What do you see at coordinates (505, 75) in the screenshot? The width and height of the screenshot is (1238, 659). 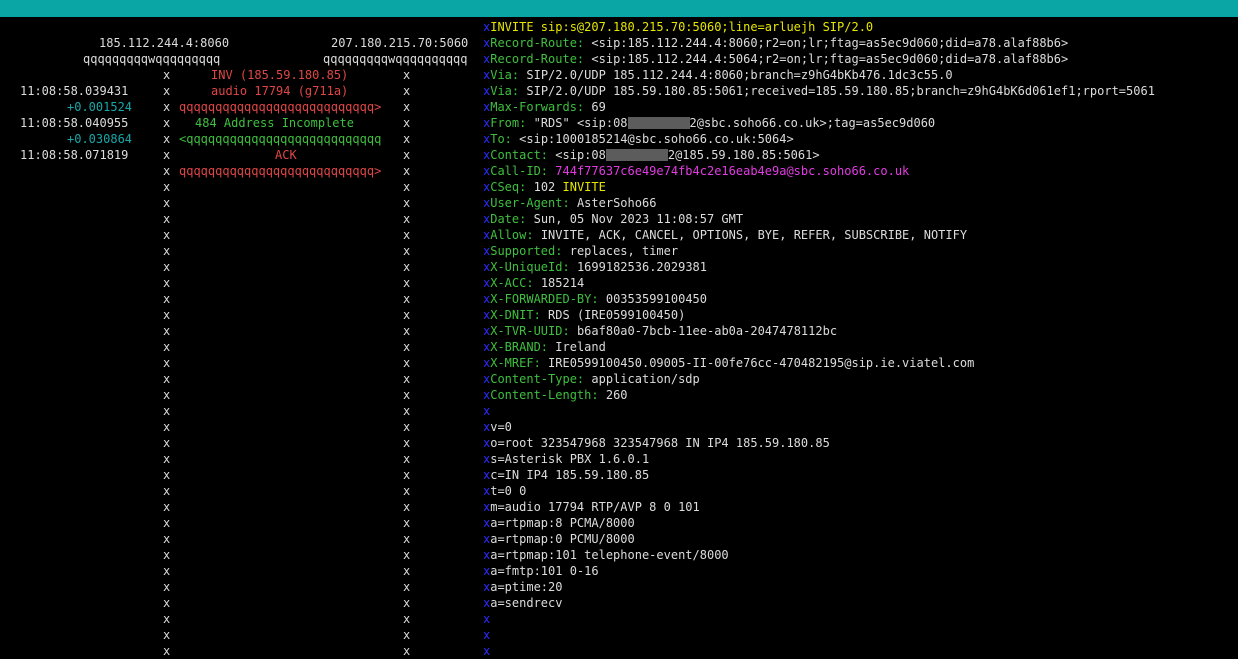 I see `header-name: Via:` at bounding box center [505, 75].